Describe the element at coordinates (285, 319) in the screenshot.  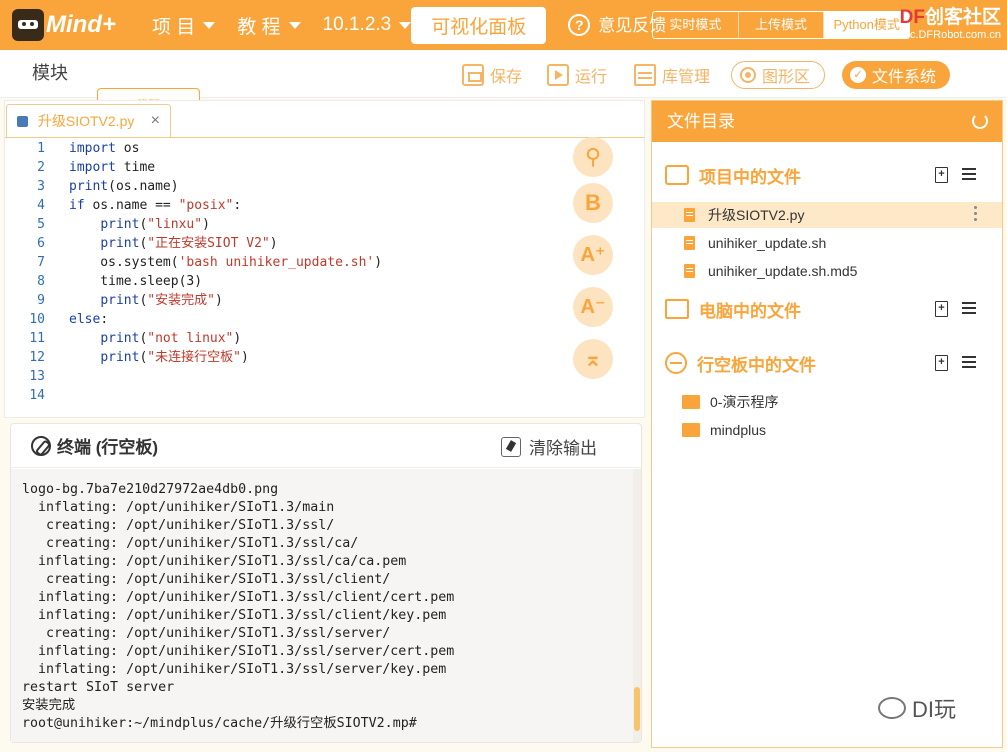
I see `code-line: 10 else:` at that location.